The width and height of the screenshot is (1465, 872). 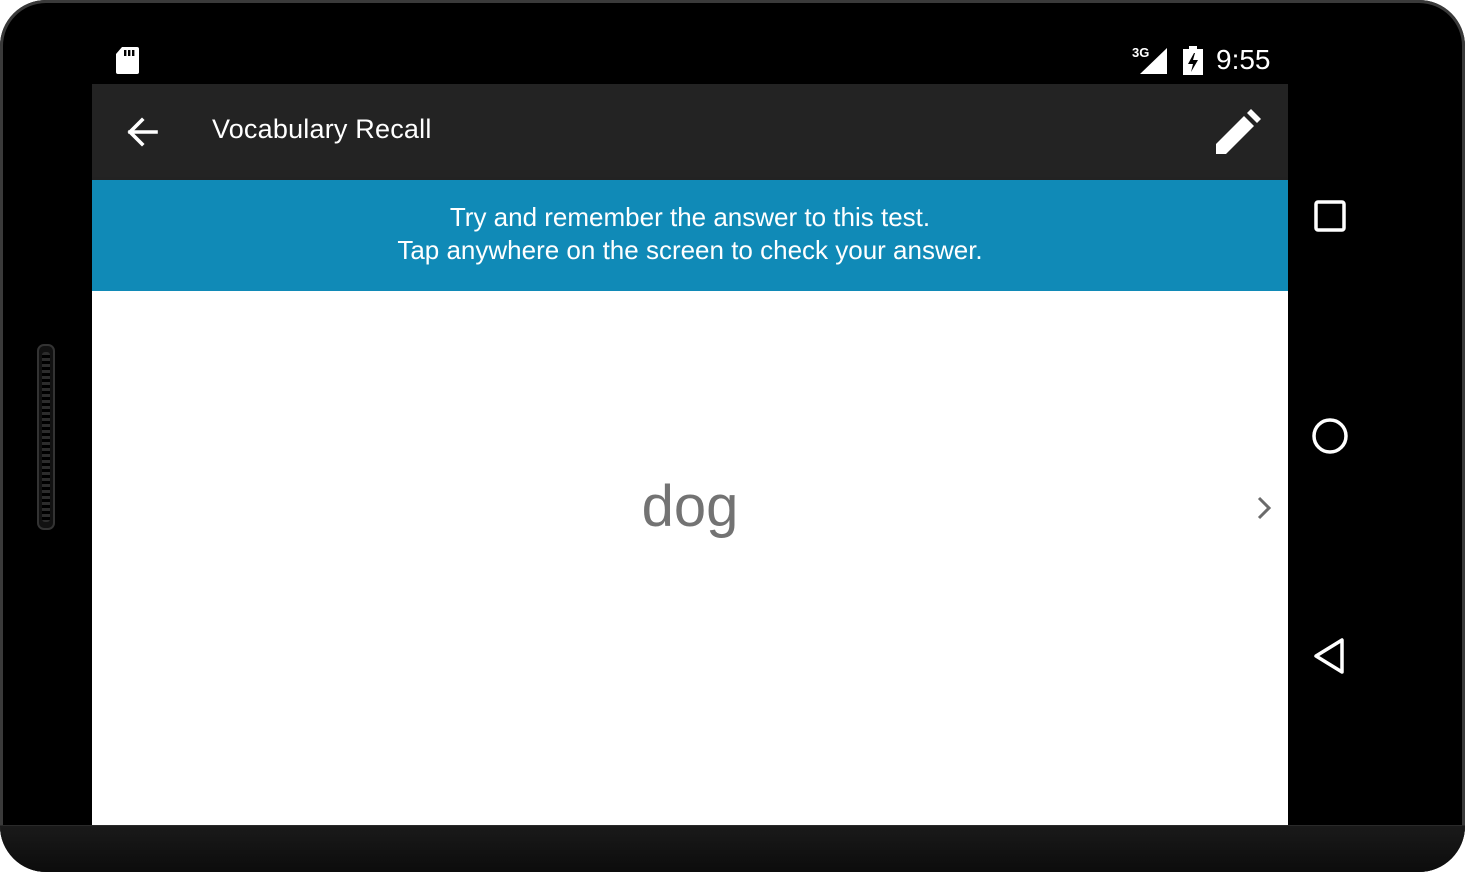 I want to click on arrow-back-icon, so click(x=142, y=132).